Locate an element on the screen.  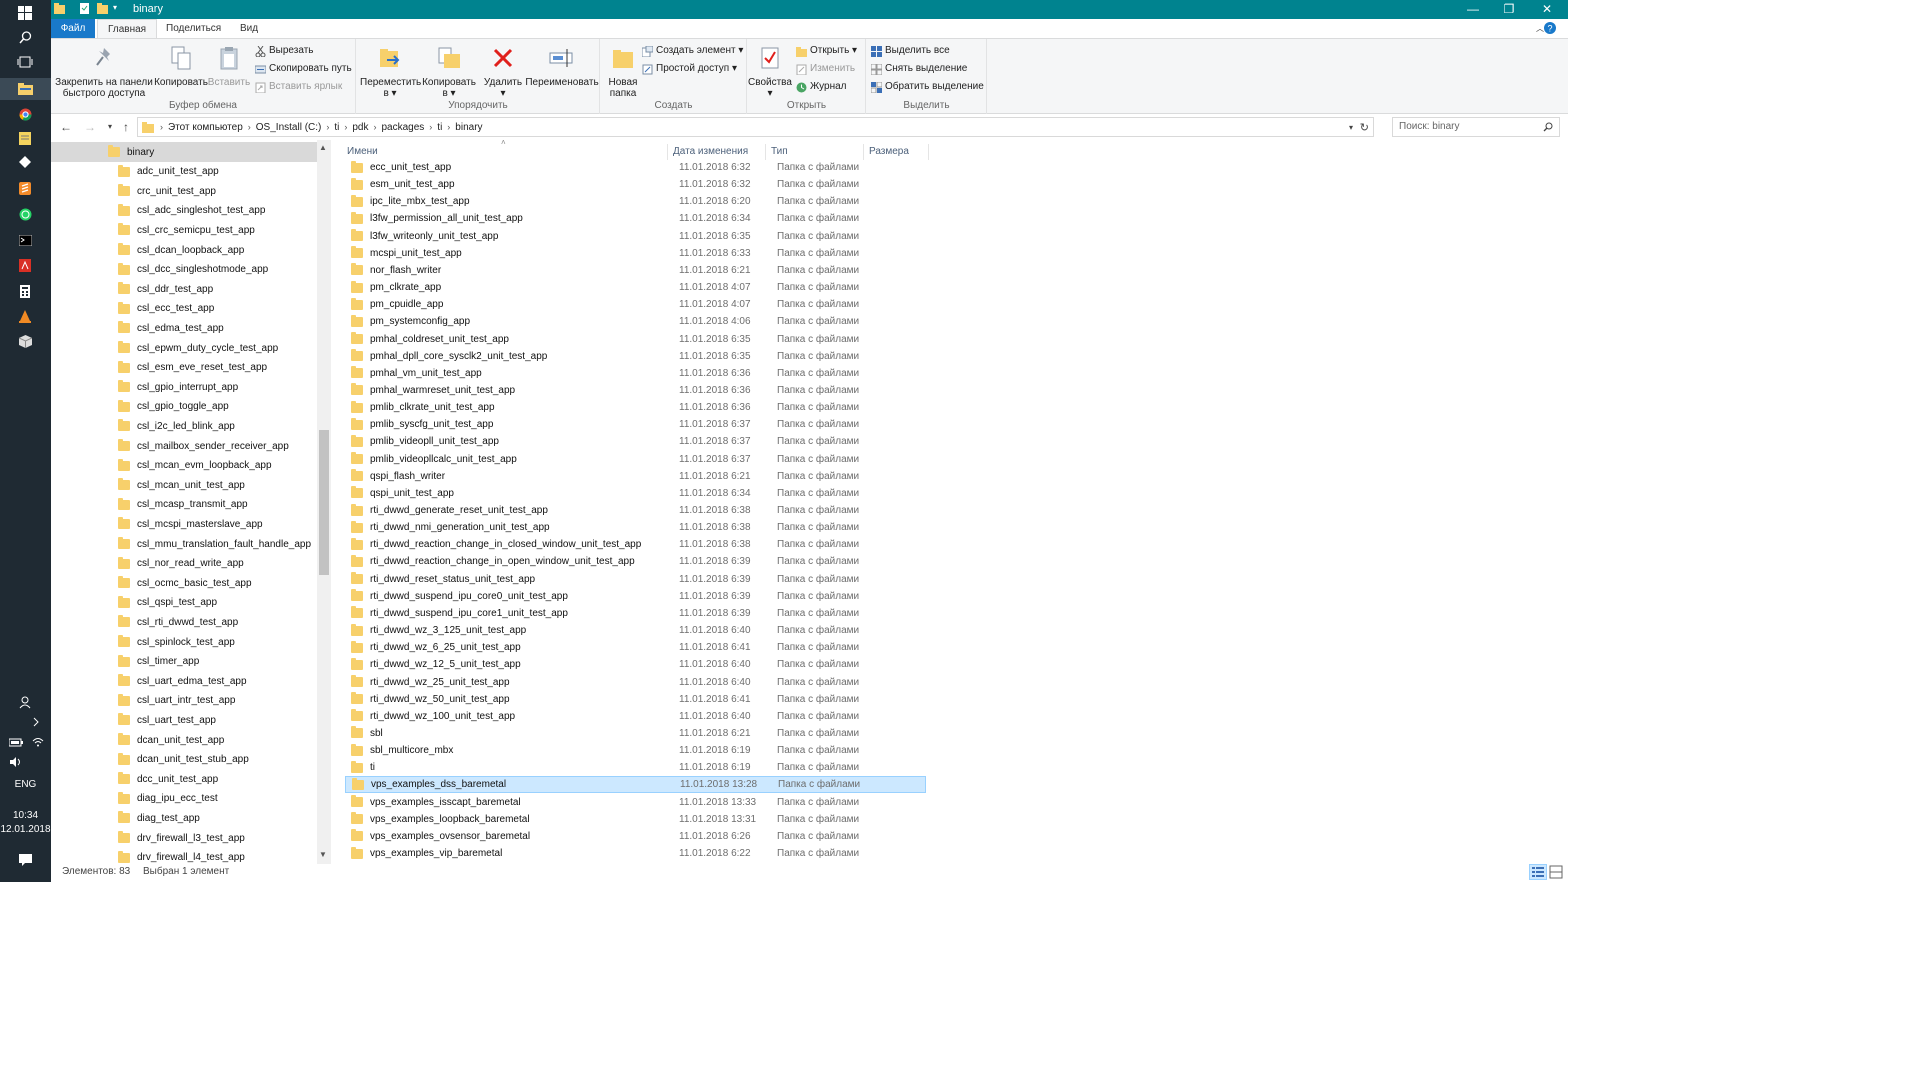
tree-item: dcc_unit_test_app is located at coordinates (184, 779).